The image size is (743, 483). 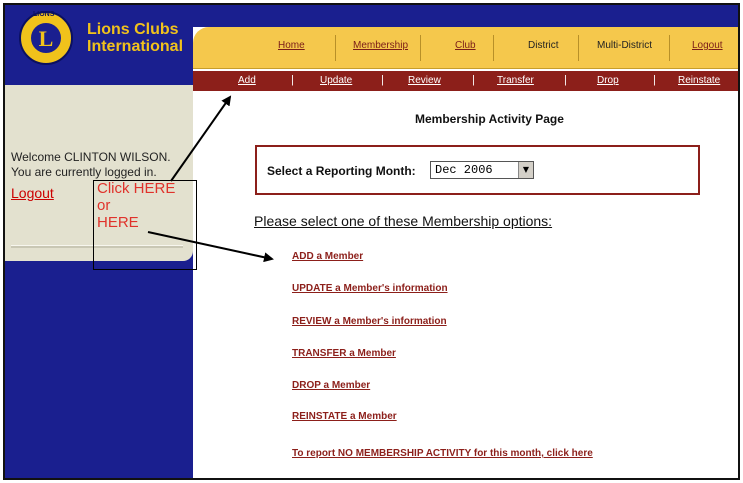 I want to click on option-review-member: REVIEW a Member's information, so click(x=369, y=321).